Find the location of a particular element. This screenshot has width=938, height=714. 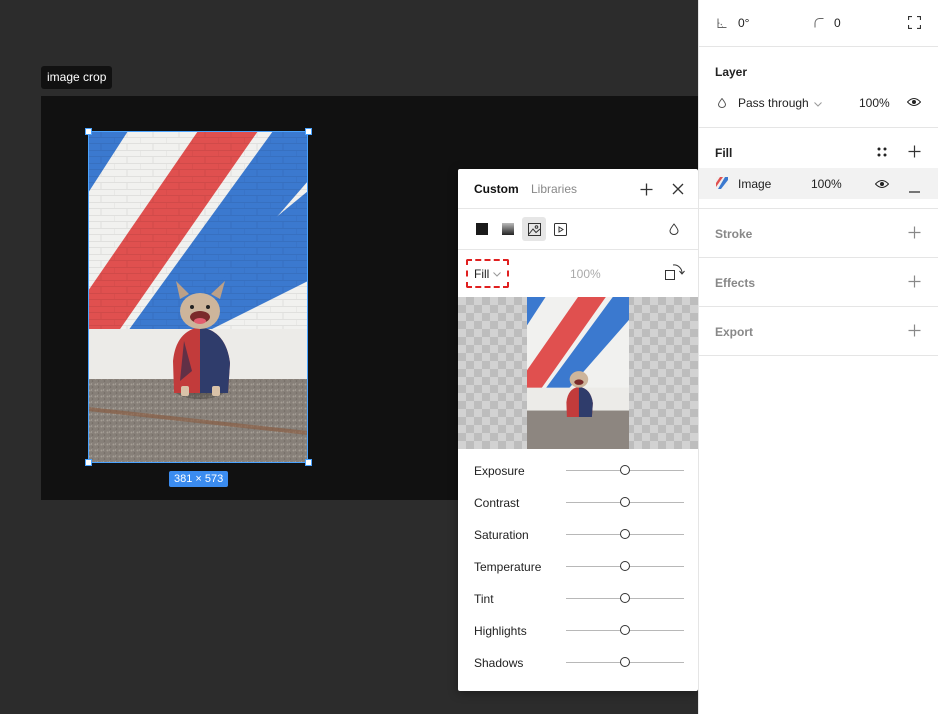

add-effect-icon is located at coordinates (915, 282).